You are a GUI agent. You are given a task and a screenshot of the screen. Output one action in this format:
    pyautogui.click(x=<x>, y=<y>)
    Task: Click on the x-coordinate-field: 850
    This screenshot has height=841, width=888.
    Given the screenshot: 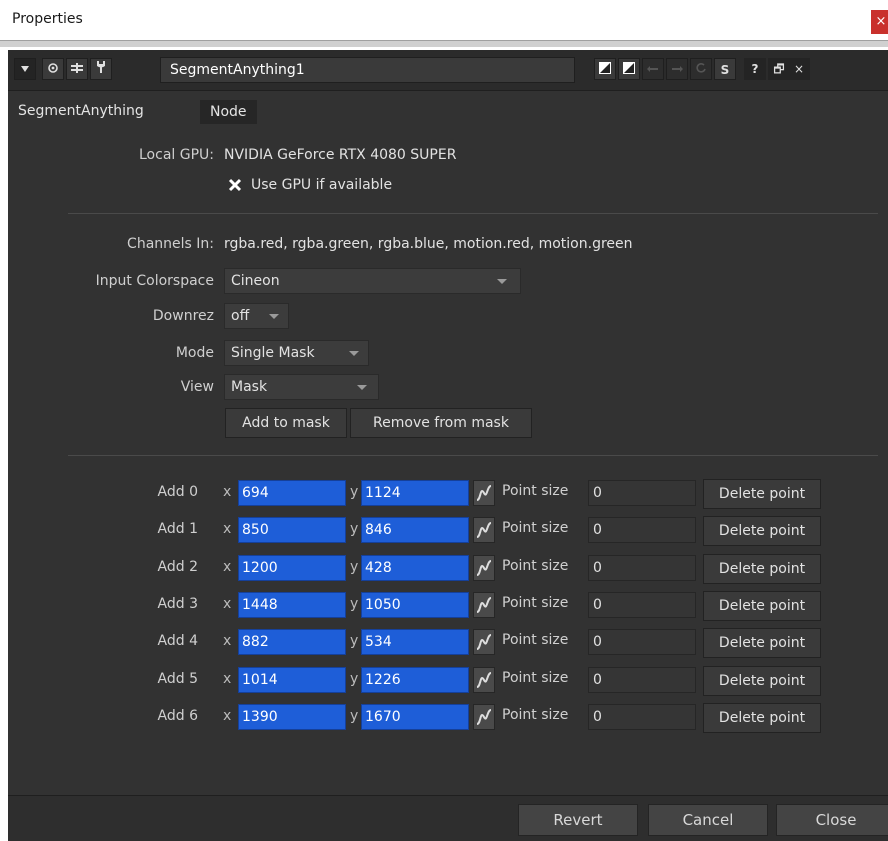 What is the action you would take?
    pyautogui.click(x=292, y=530)
    